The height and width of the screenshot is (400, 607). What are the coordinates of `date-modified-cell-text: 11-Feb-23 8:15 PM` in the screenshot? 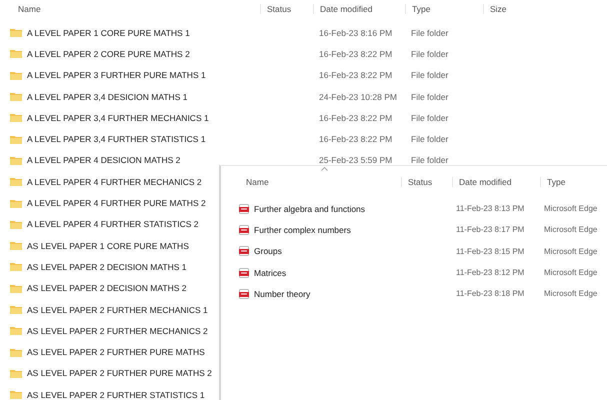 It's located at (490, 251).